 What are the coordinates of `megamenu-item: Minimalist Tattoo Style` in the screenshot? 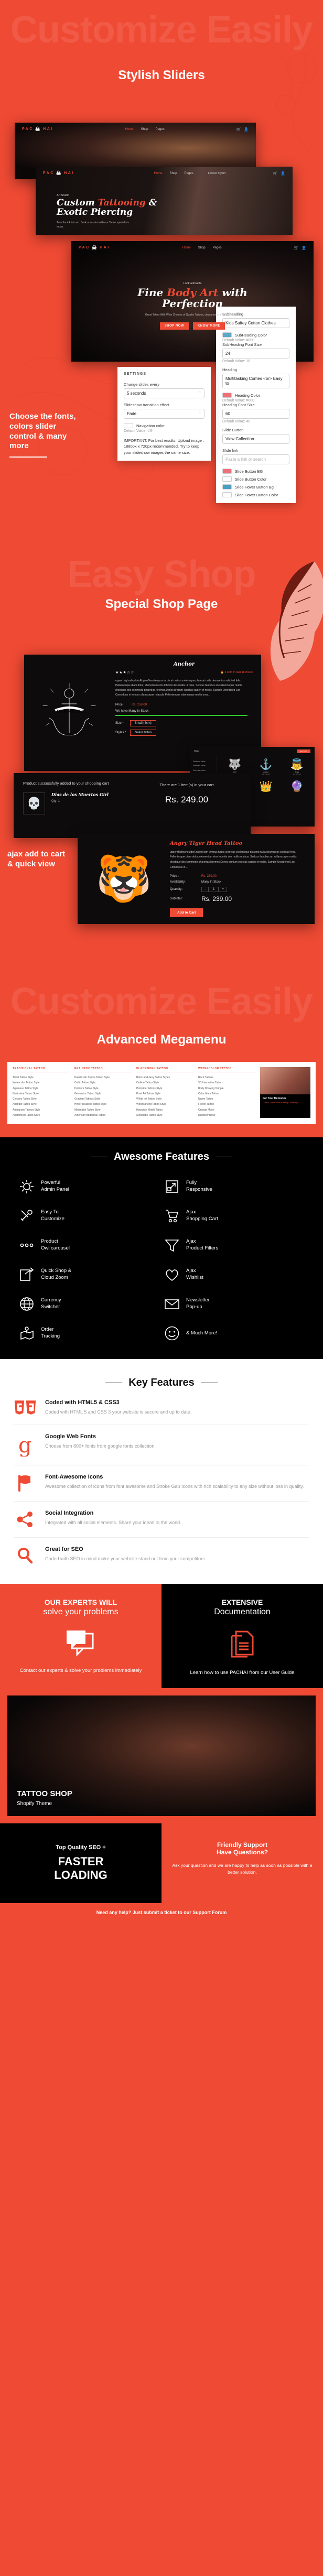 It's located at (103, 1110).